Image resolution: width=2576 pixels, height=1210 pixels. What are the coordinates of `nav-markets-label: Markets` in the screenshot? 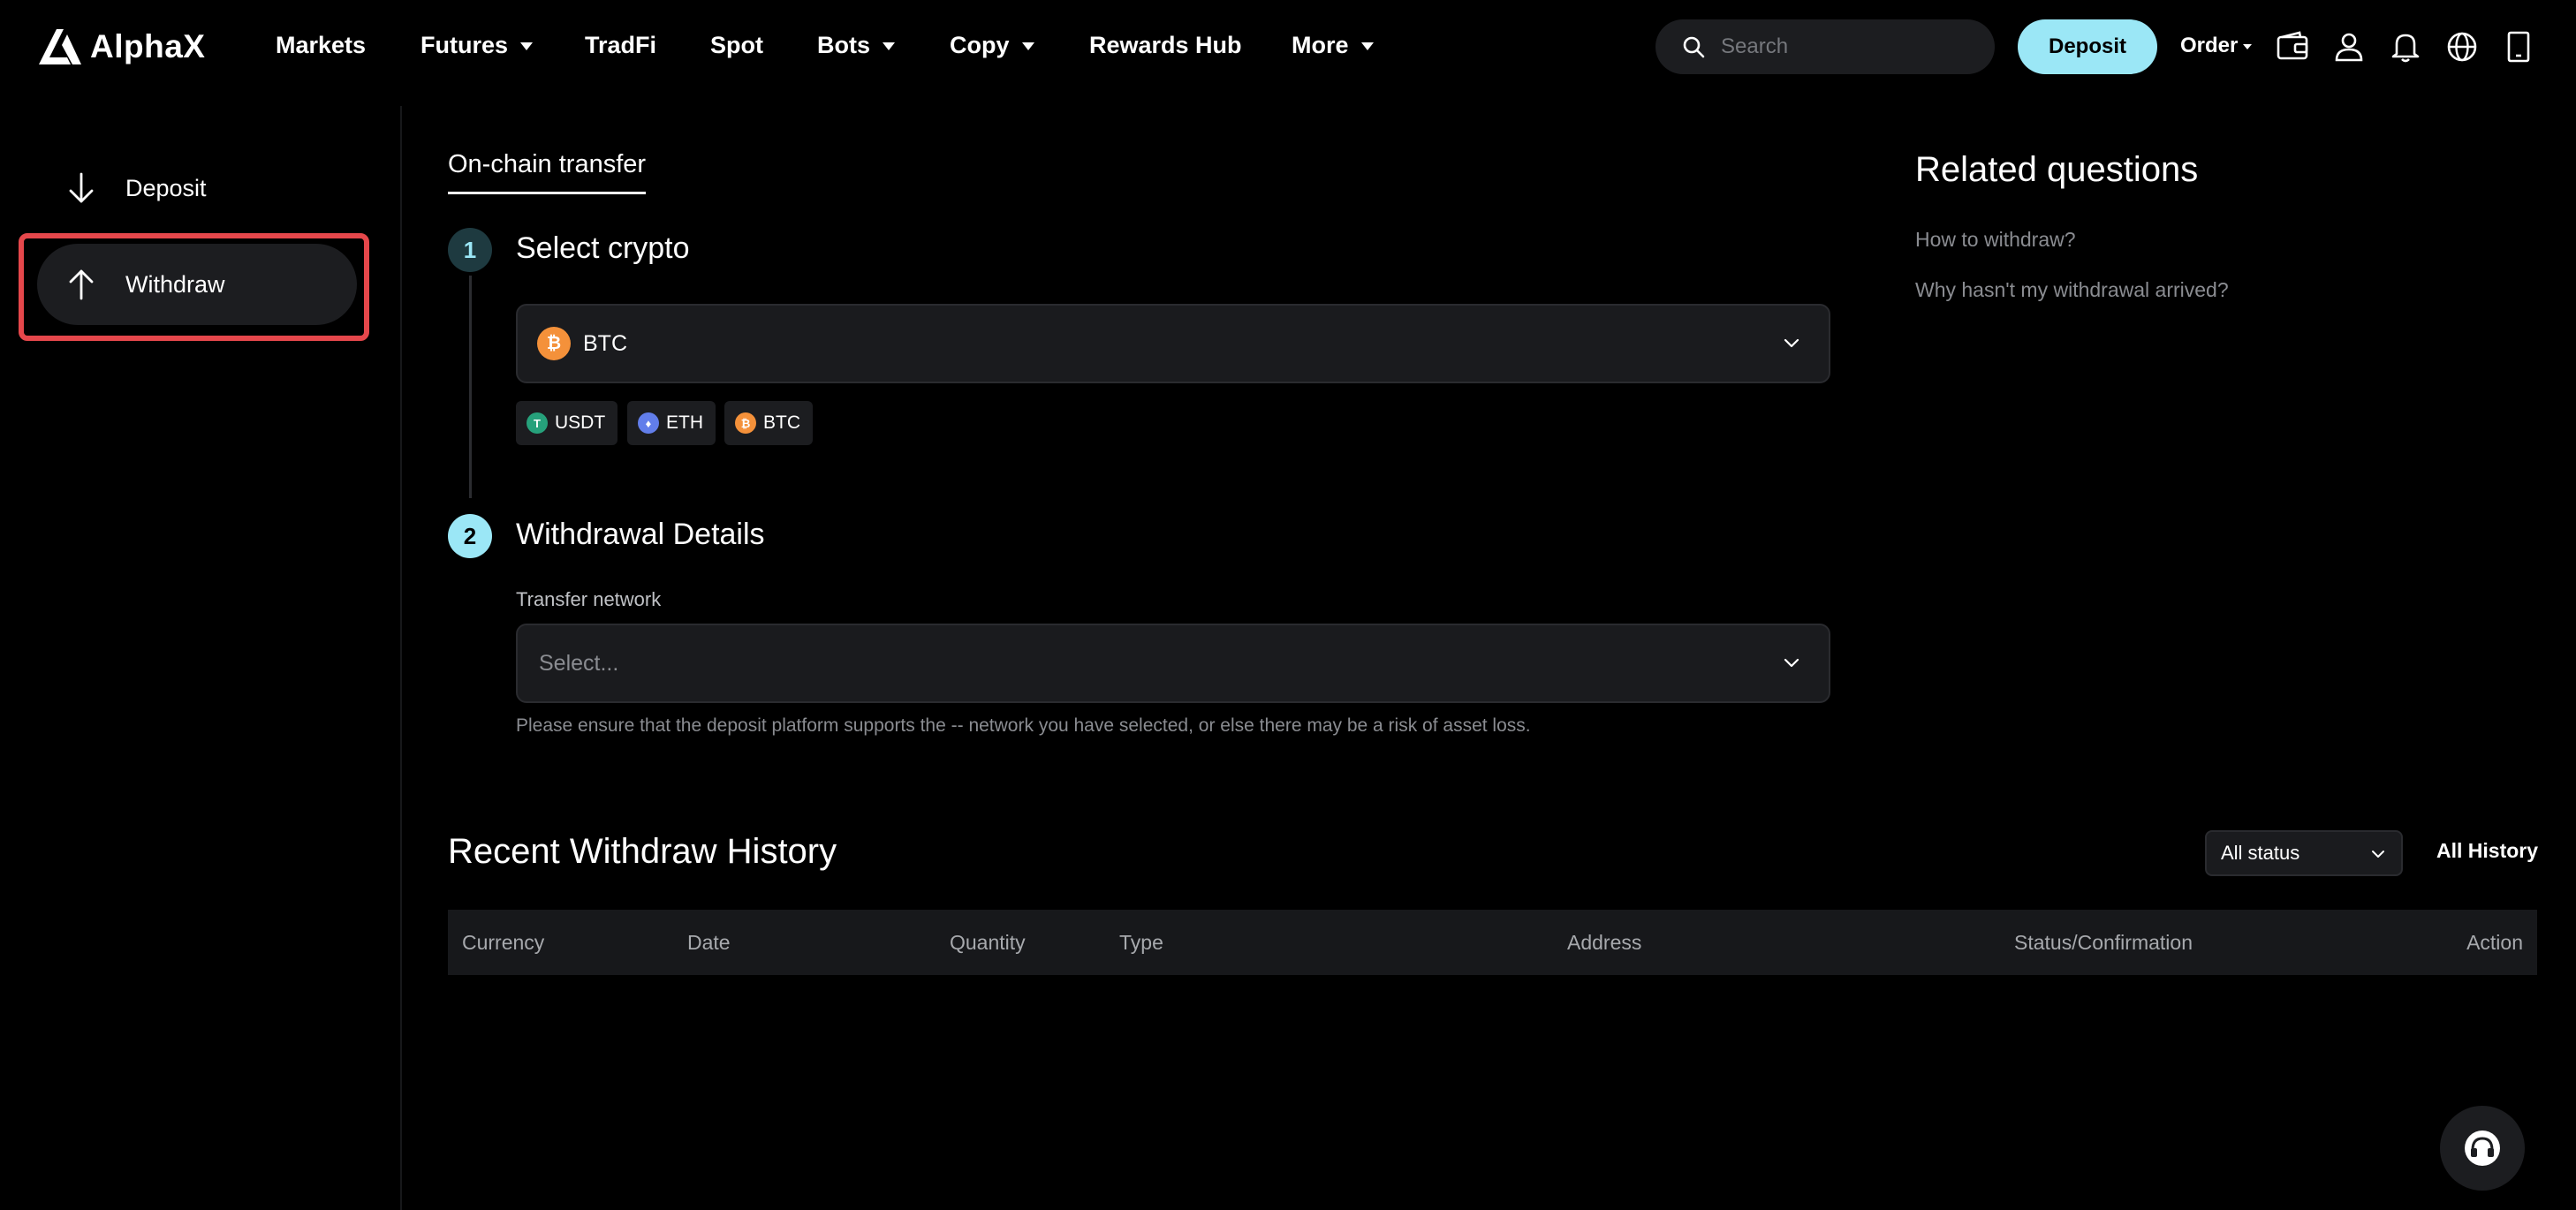 It's located at (321, 45).